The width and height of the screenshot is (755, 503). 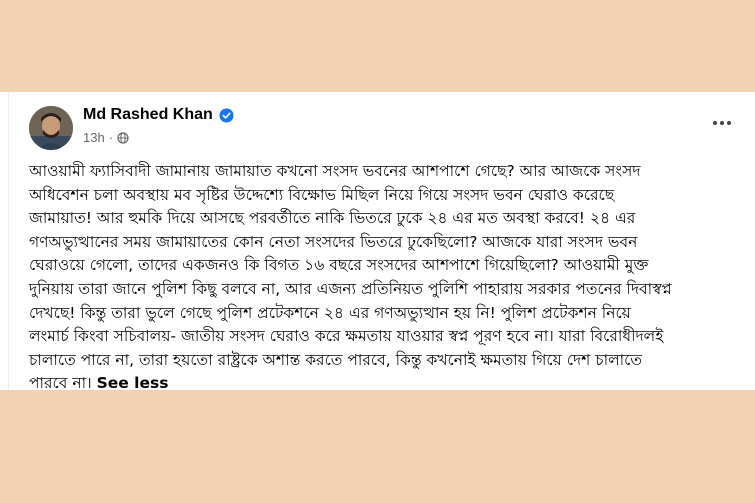 I want to click on author-name: Md Rashed Khan, so click(x=148, y=115).